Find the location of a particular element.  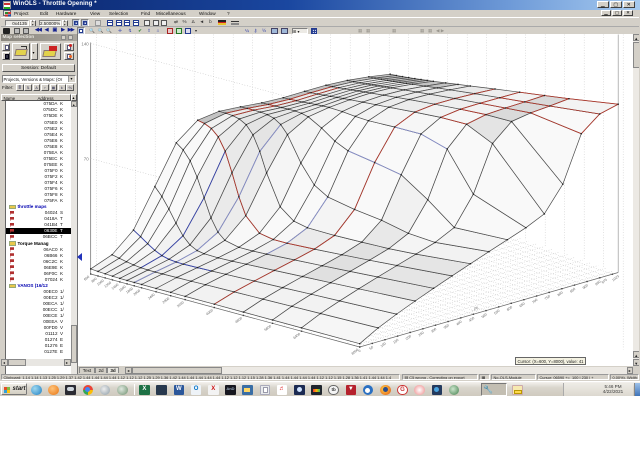

svg-text: 70 is located at coordinates (86, 158).